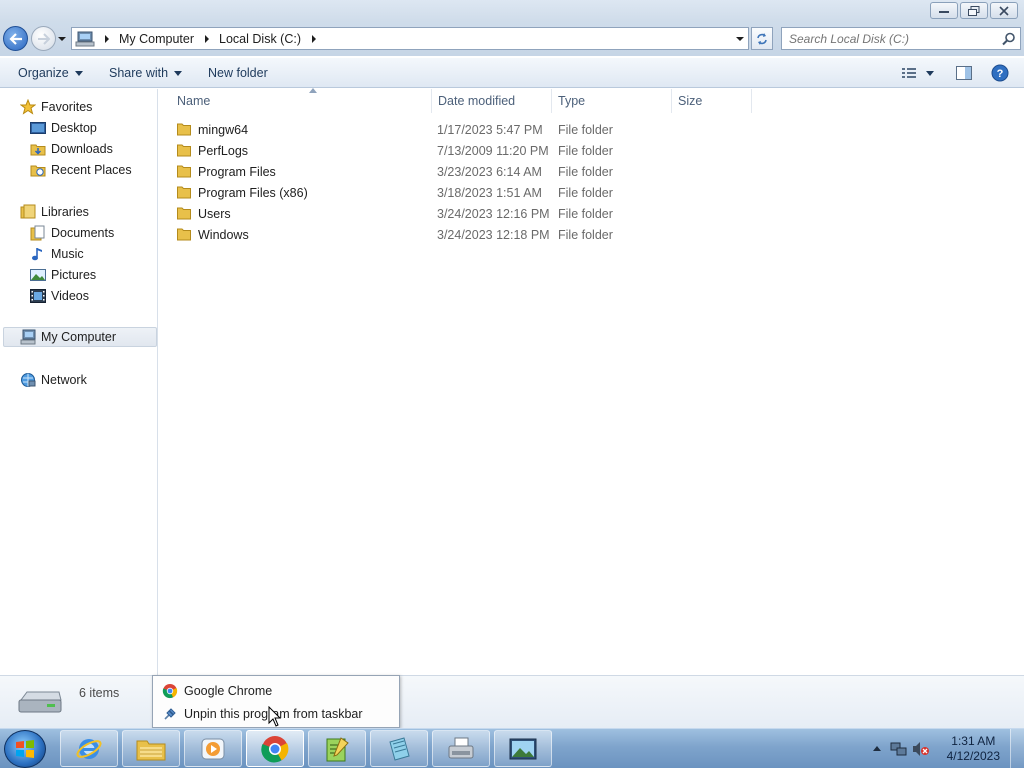  I want to click on search-input, so click(887, 38).